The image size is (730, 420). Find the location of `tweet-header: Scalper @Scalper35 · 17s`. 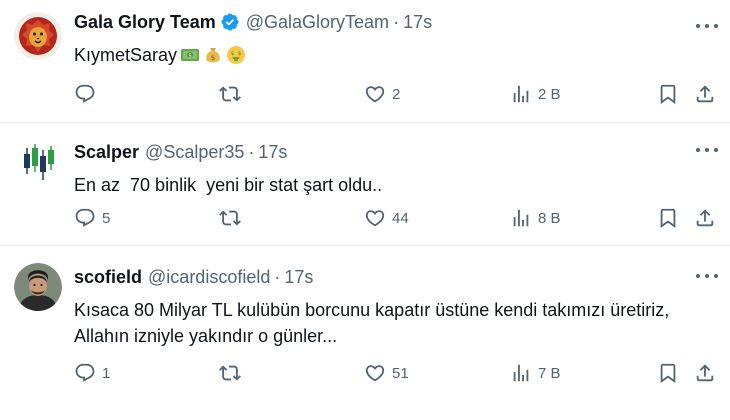

tweet-header: Scalper @Scalper35 · 17s is located at coordinates (395, 152).